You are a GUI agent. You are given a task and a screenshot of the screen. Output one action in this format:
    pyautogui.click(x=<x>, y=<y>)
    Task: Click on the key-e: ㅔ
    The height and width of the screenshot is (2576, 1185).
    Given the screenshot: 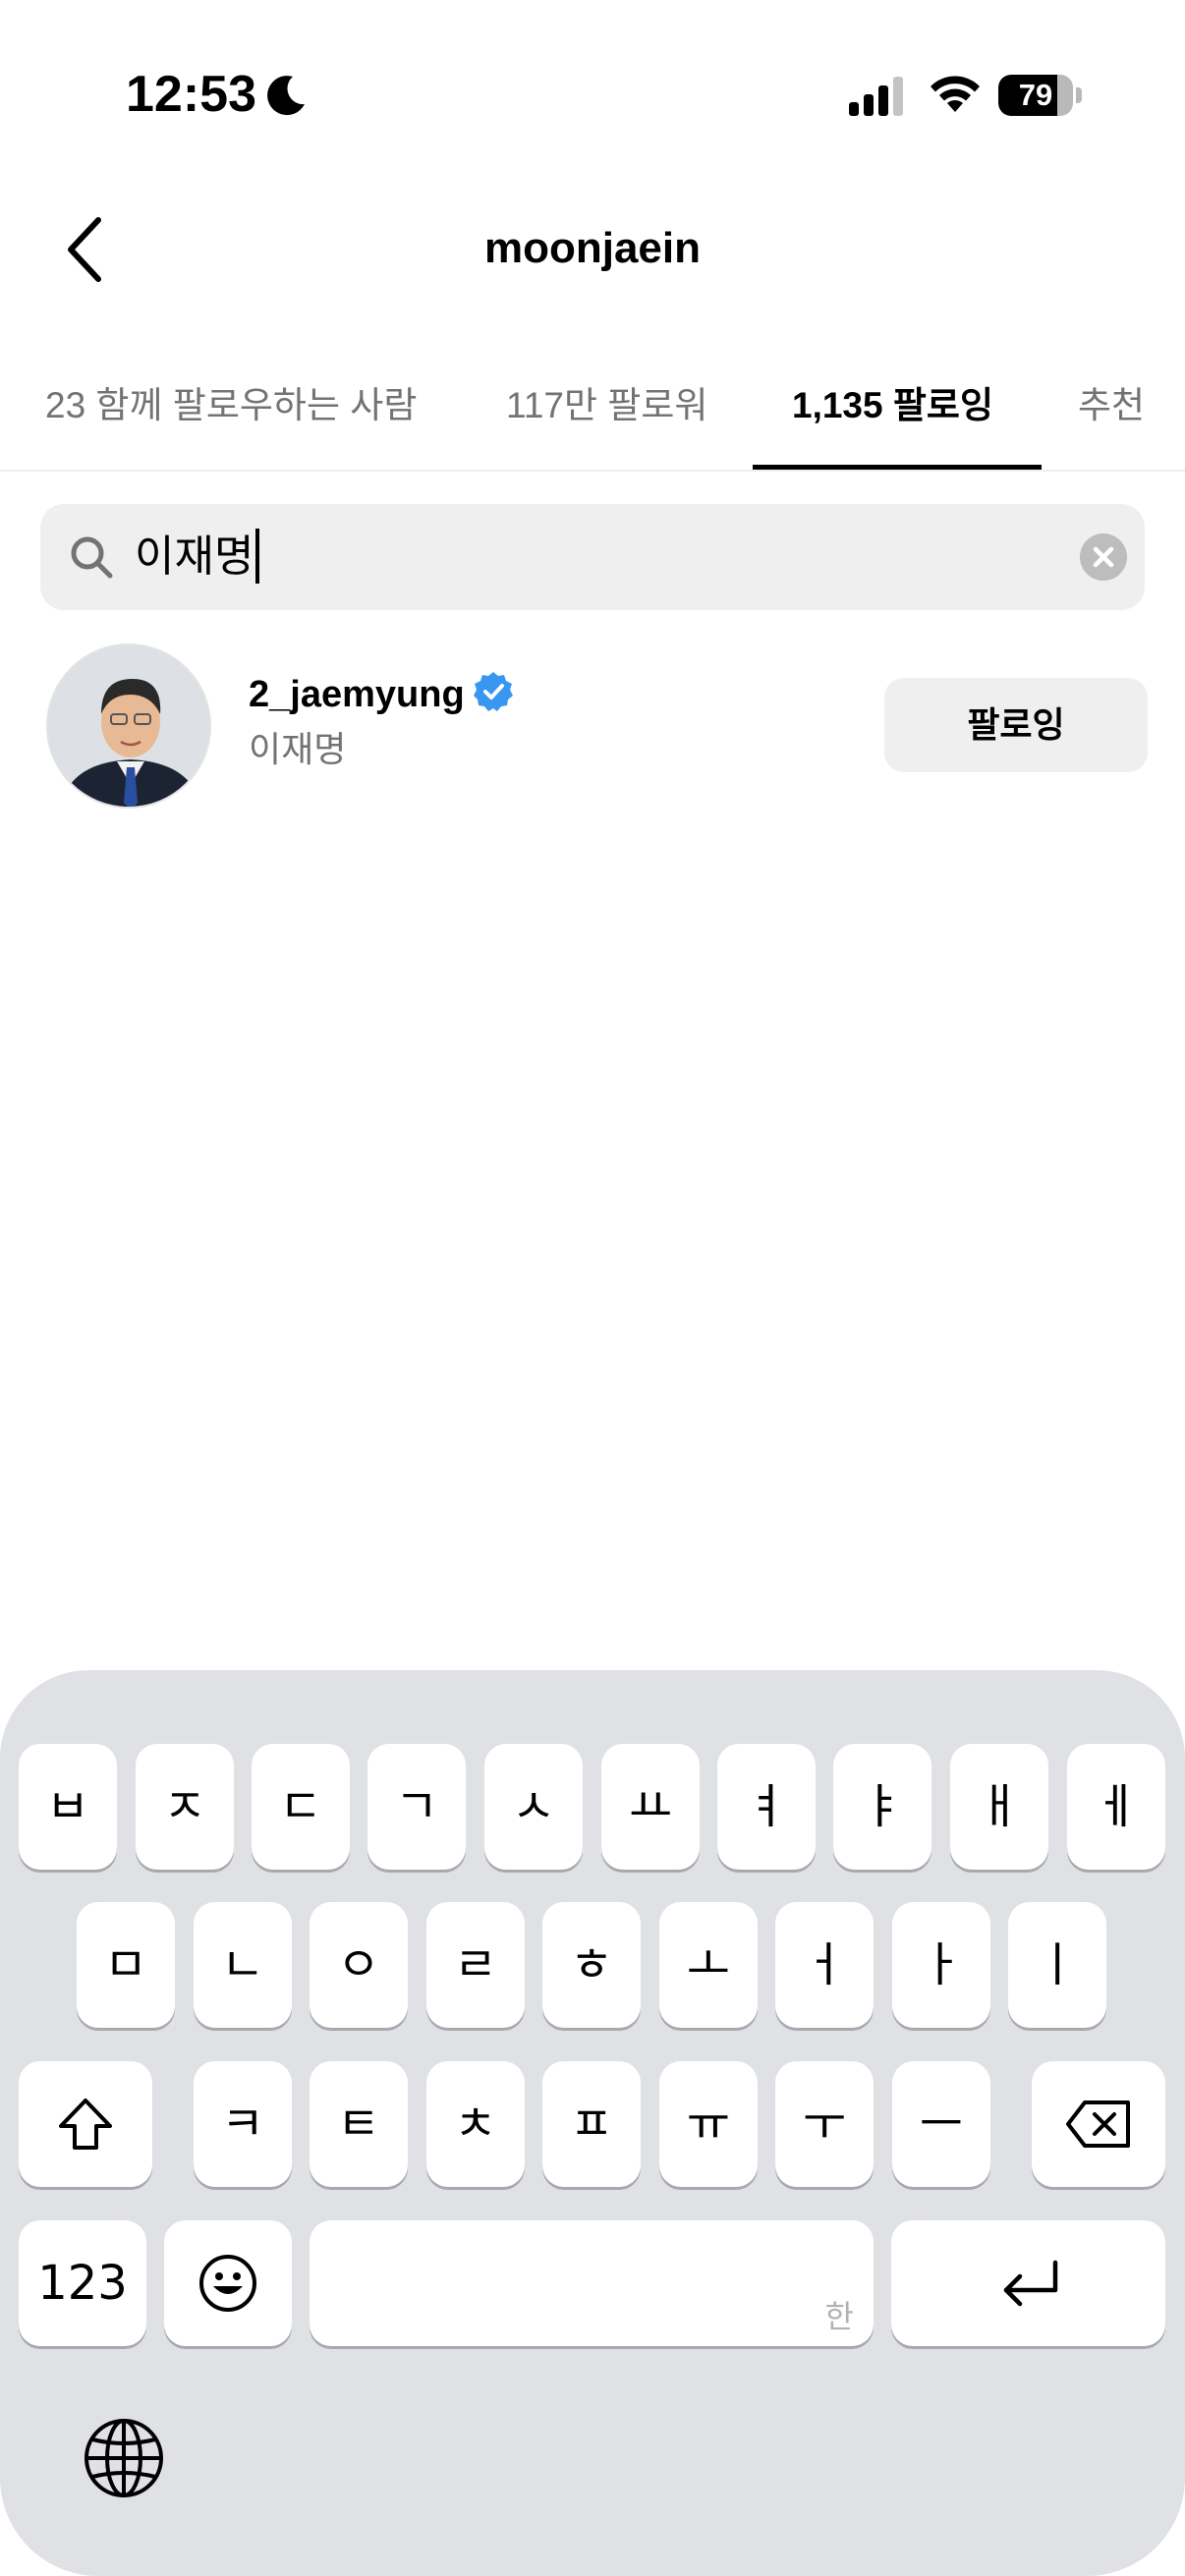 What is the action you would take?
    pyautogui.click(x=1116, y=1807)
    